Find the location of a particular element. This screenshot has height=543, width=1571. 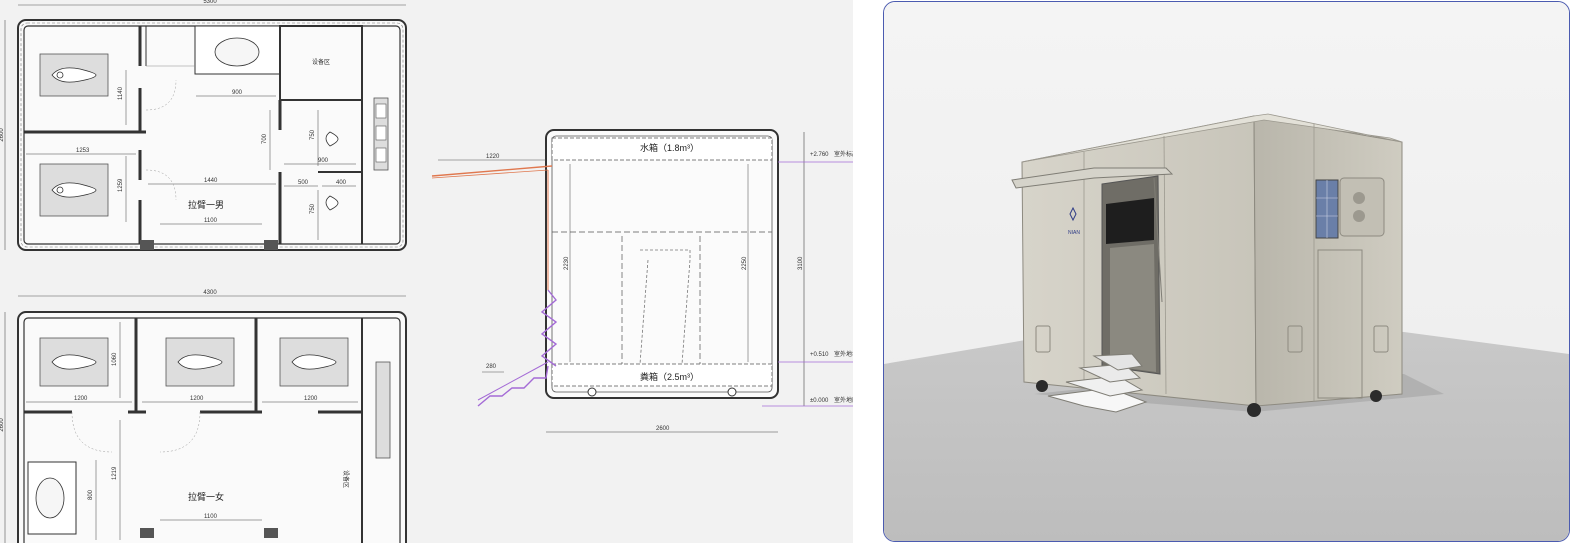

level-1-text: 室外地坪 is located at coordinates (843, 354).